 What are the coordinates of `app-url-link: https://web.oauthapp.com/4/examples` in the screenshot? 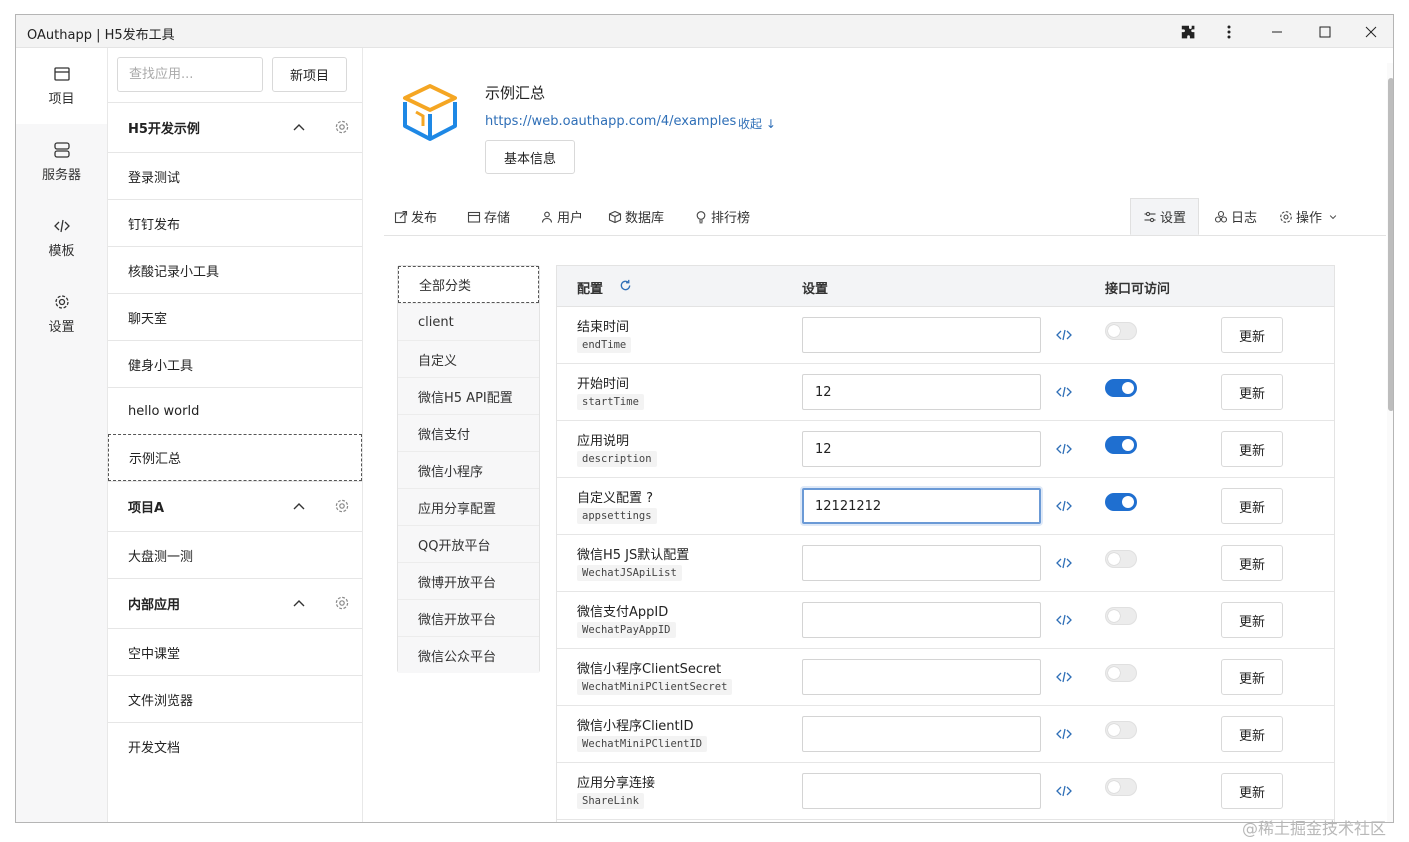 It's located at (610, 121).